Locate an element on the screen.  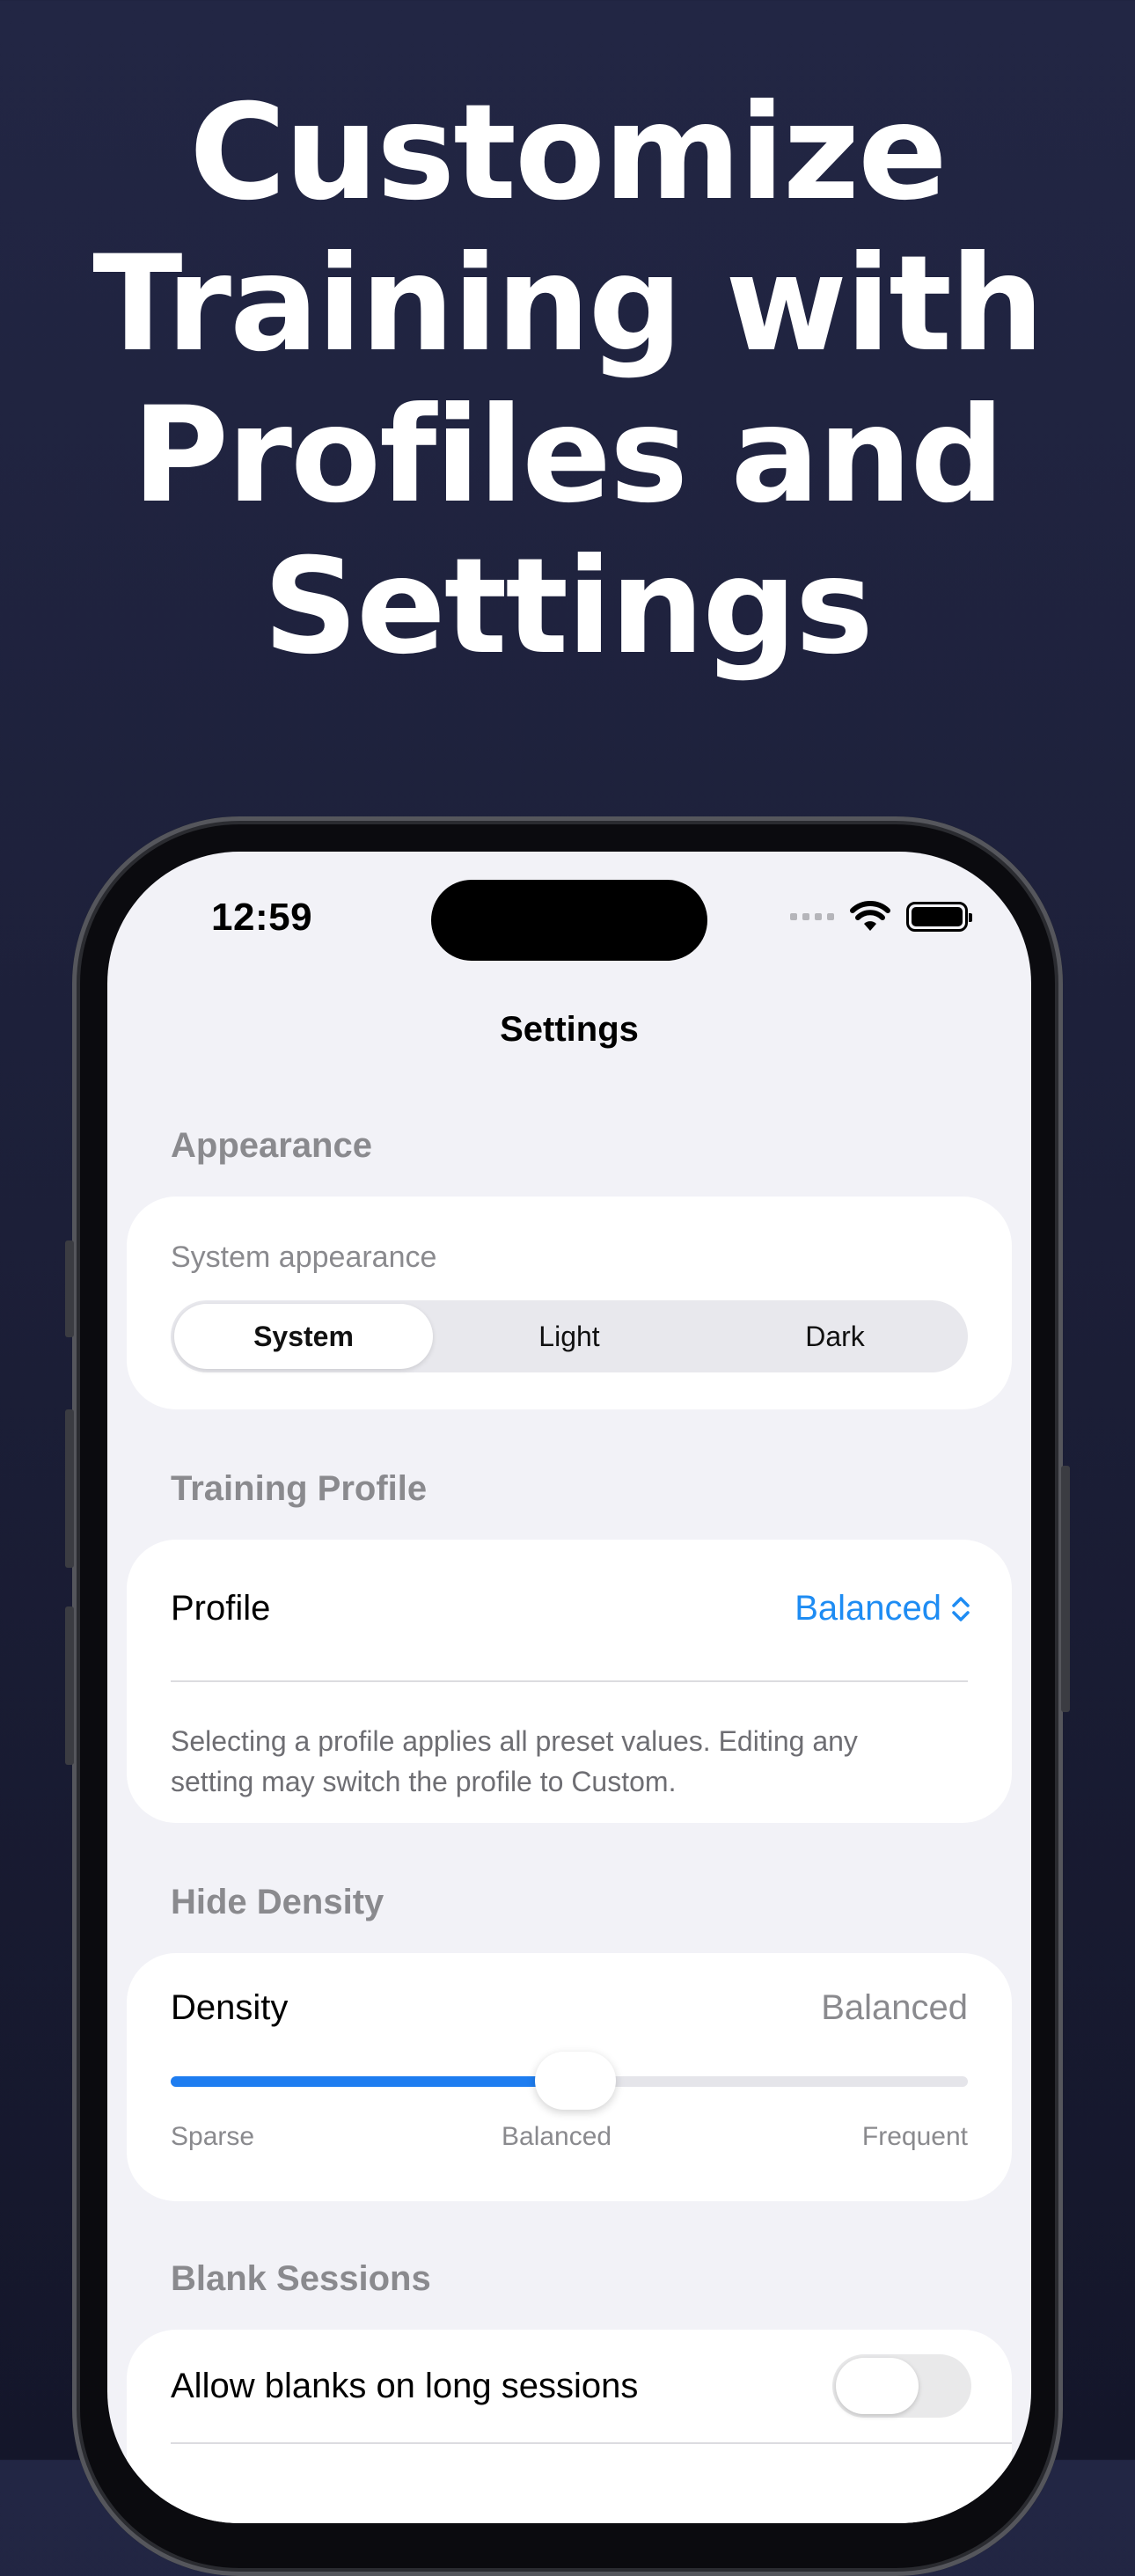
status-icons is located at coordinates (881, 917).